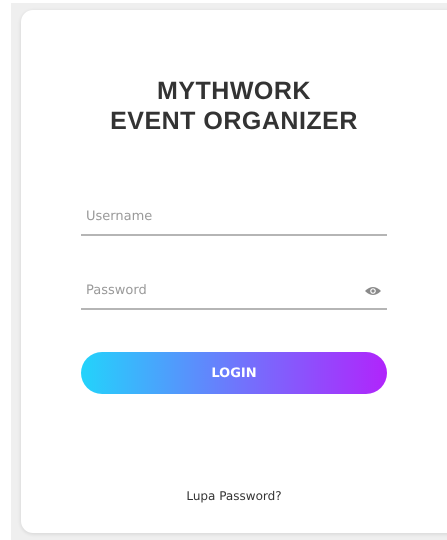 The width and height of the screenshot is (447, 540). I want to click on forgot-password-link: Lupa Password?, so click(234, 496).